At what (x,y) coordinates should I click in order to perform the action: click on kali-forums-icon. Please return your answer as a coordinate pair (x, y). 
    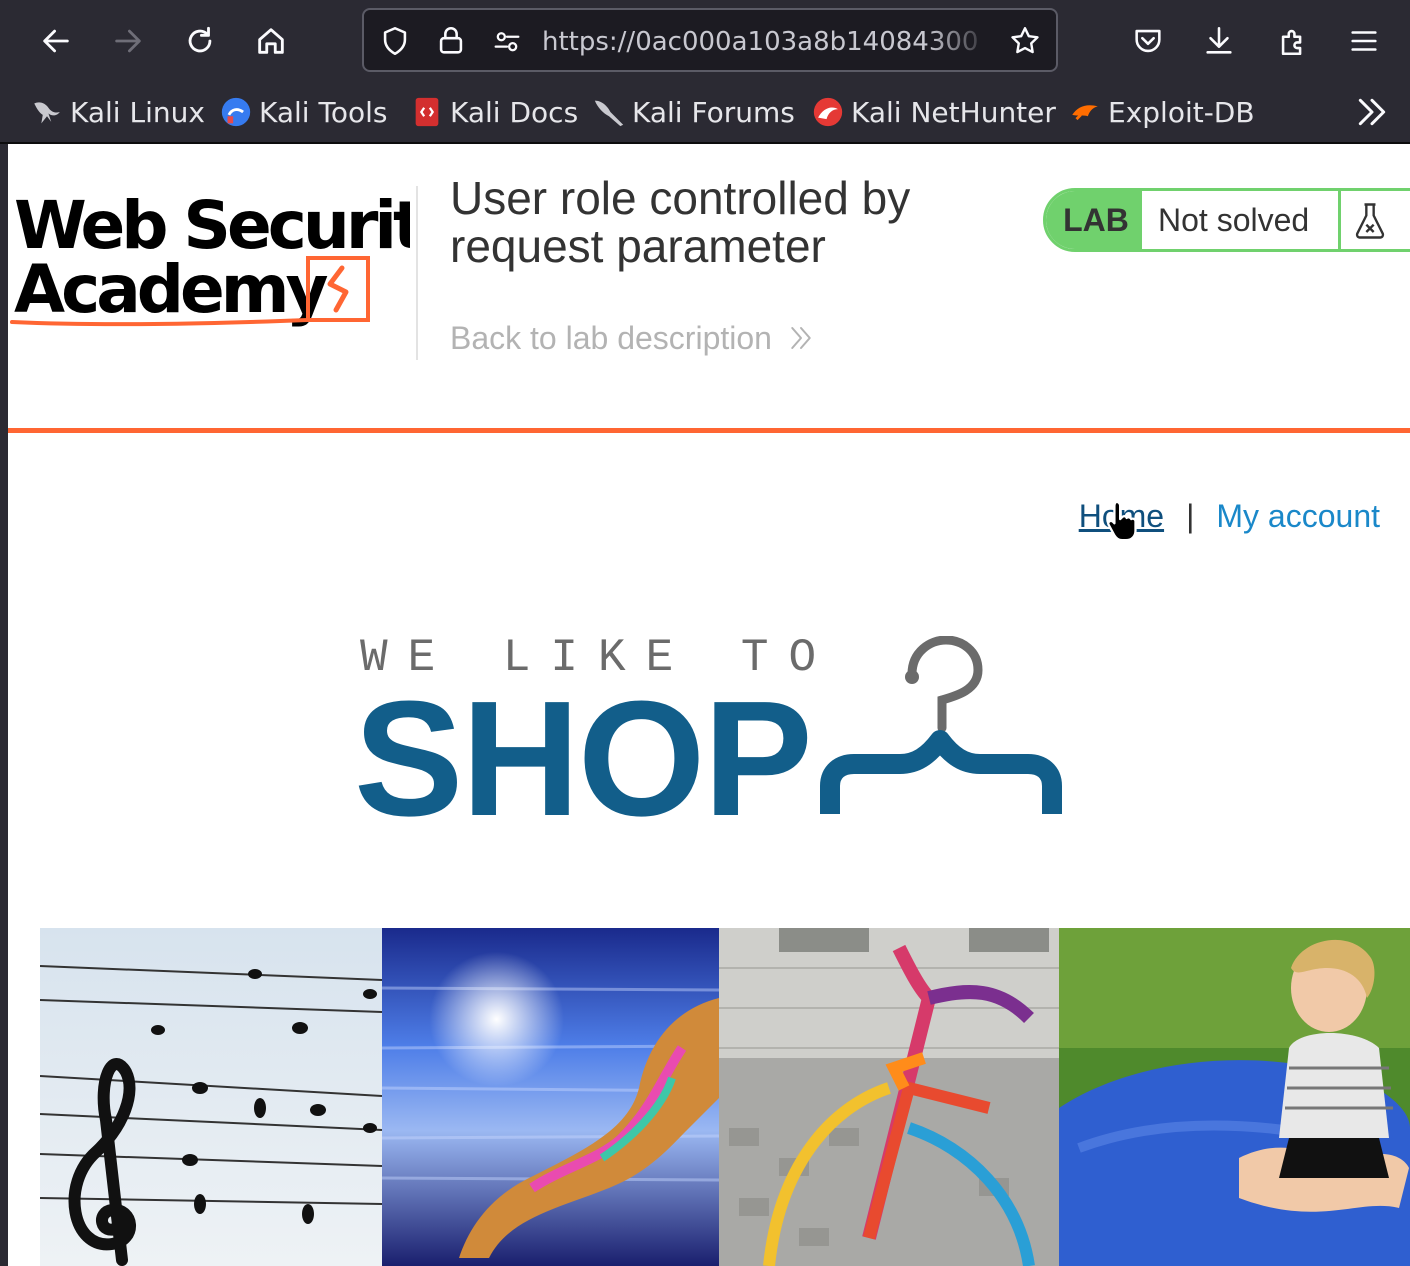
    Looking at the image, I should click on (609, 113).